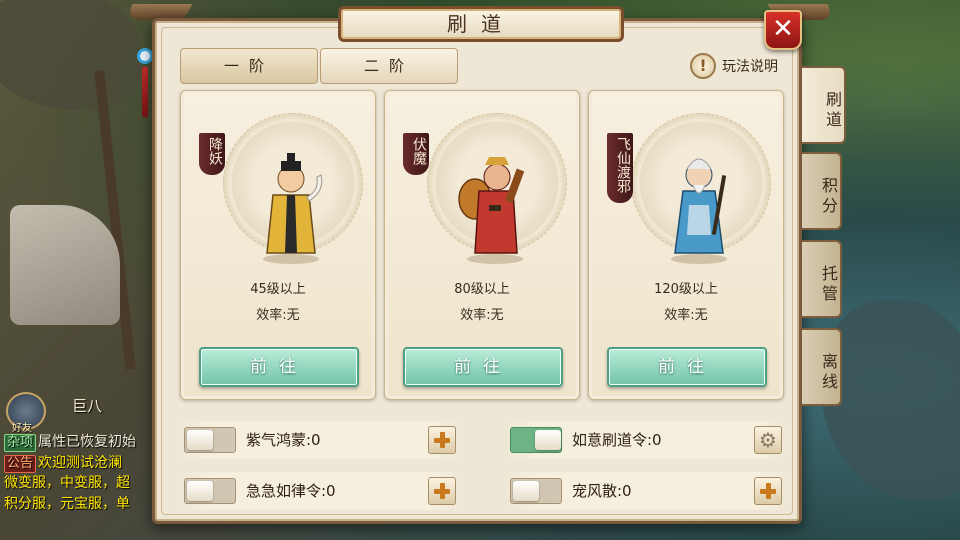 Image resolution: width=960 pixels, height=540 pixels. I want to click on fumo-character-figure, so click(491, 210).